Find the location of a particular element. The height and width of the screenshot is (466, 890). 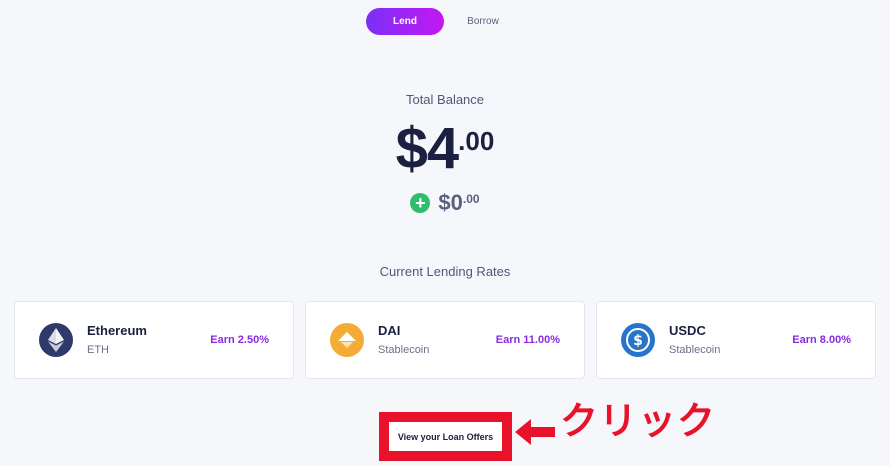

pending-balance: + $0 .00 is located at coordinates (445, 203).